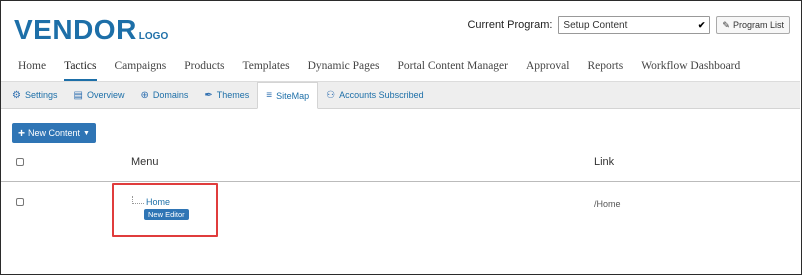  What do you see at coordinates (400, 166) in the screenshot?
I see `table-header: Menu Link` at bounding box center [400, 166].